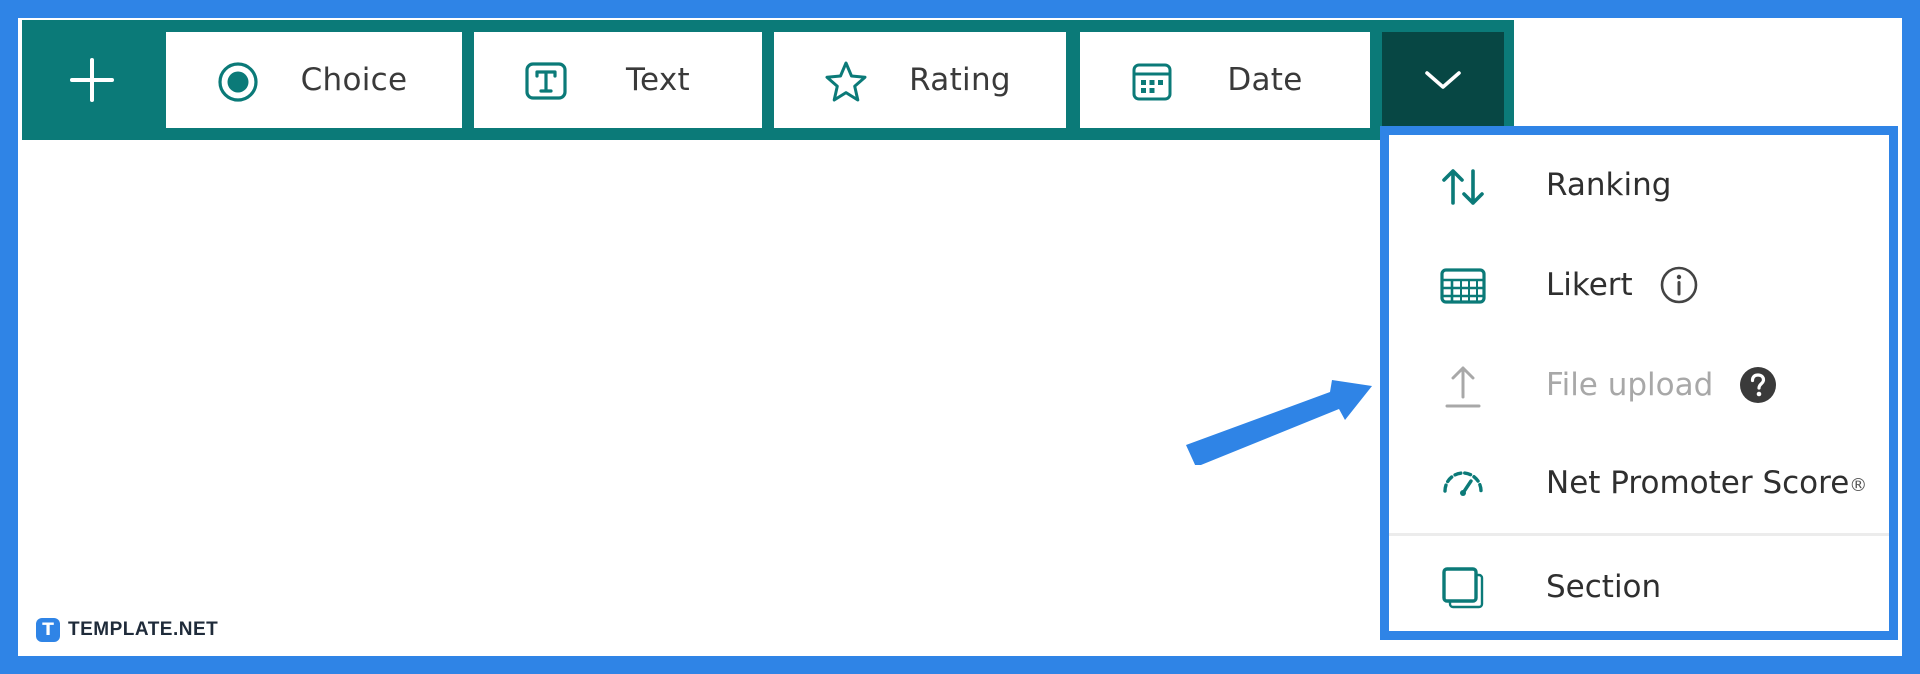 The height and width of the screenshot is (674, 1920). Describe the element at coordinates (1265, 80) in the screenshot. I see `date-label: Date` at that location.